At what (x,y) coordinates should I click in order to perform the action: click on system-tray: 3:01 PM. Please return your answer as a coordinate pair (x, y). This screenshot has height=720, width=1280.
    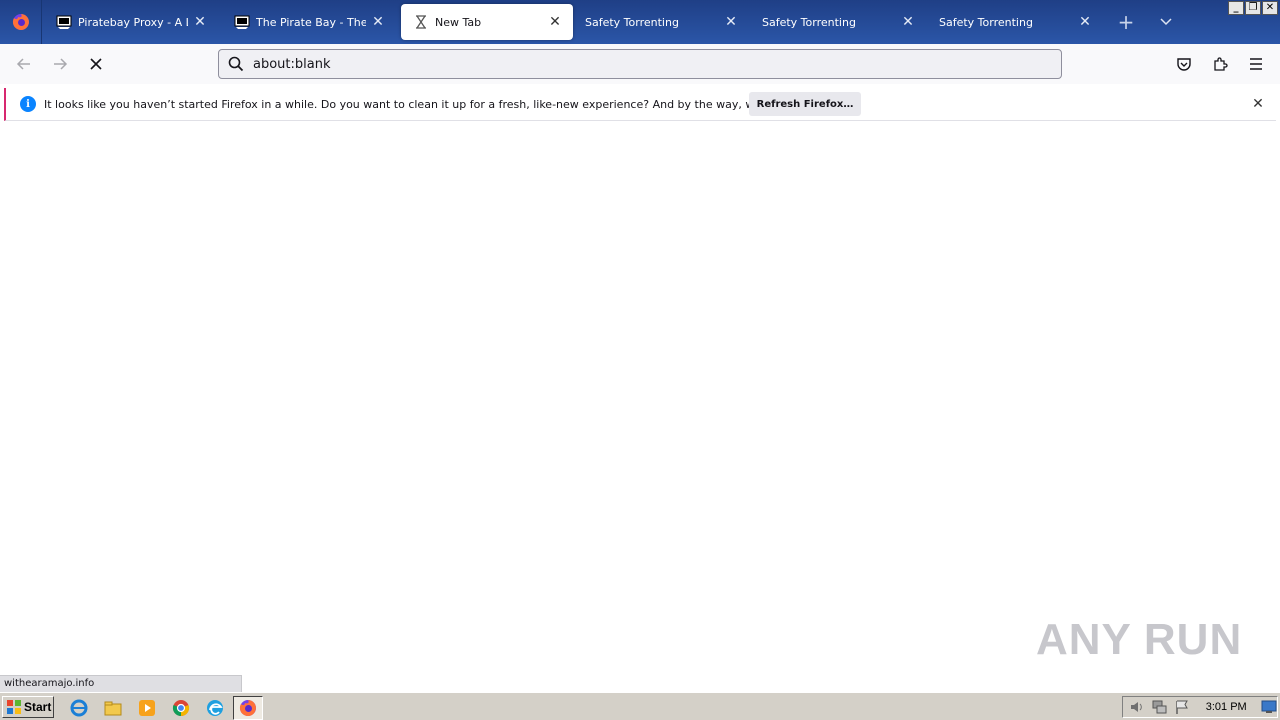
    Looking at the image, I should click on (1200, 707).